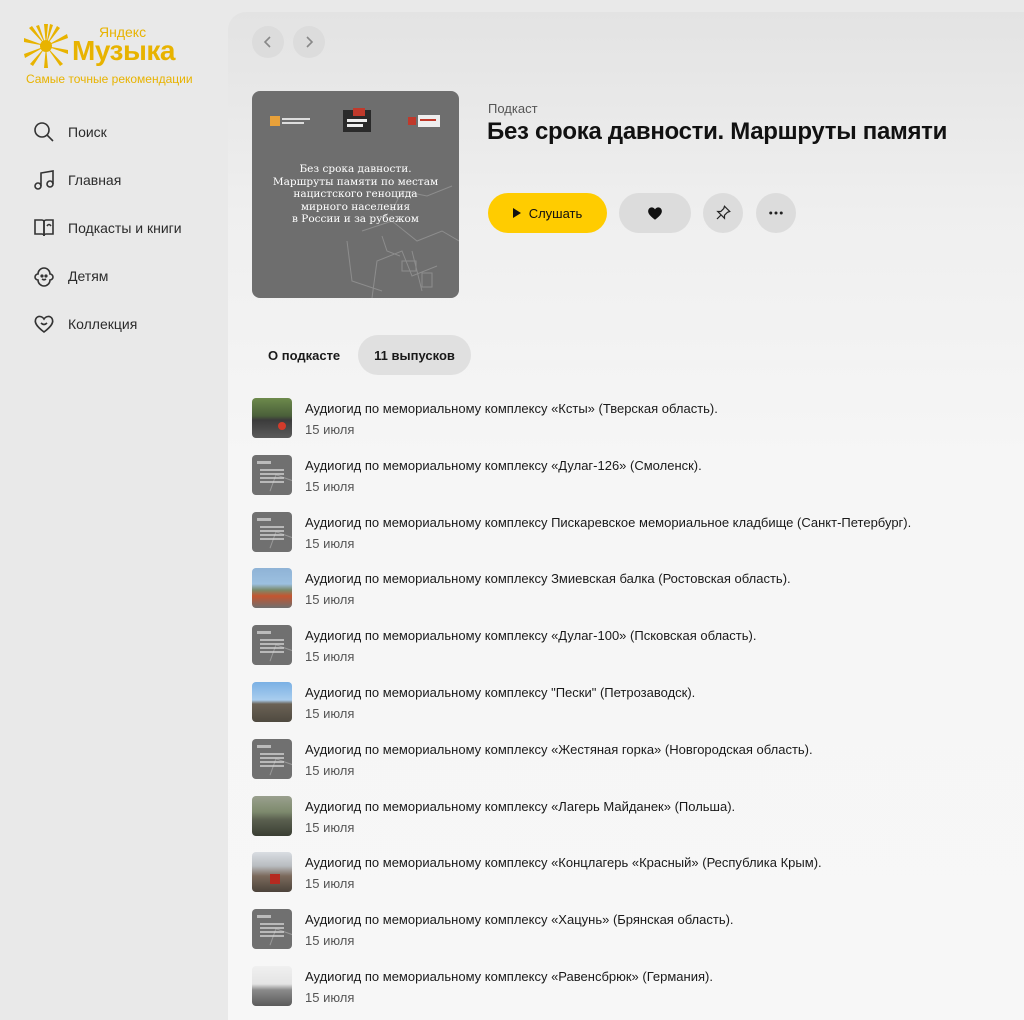 This screenshot has width=1024, height=1020. What do you see at coordinates (717, 131) in the screenshot?
I see `page-title: Без срока давности. Маршруты памяти` at bounding box center [717, 131].